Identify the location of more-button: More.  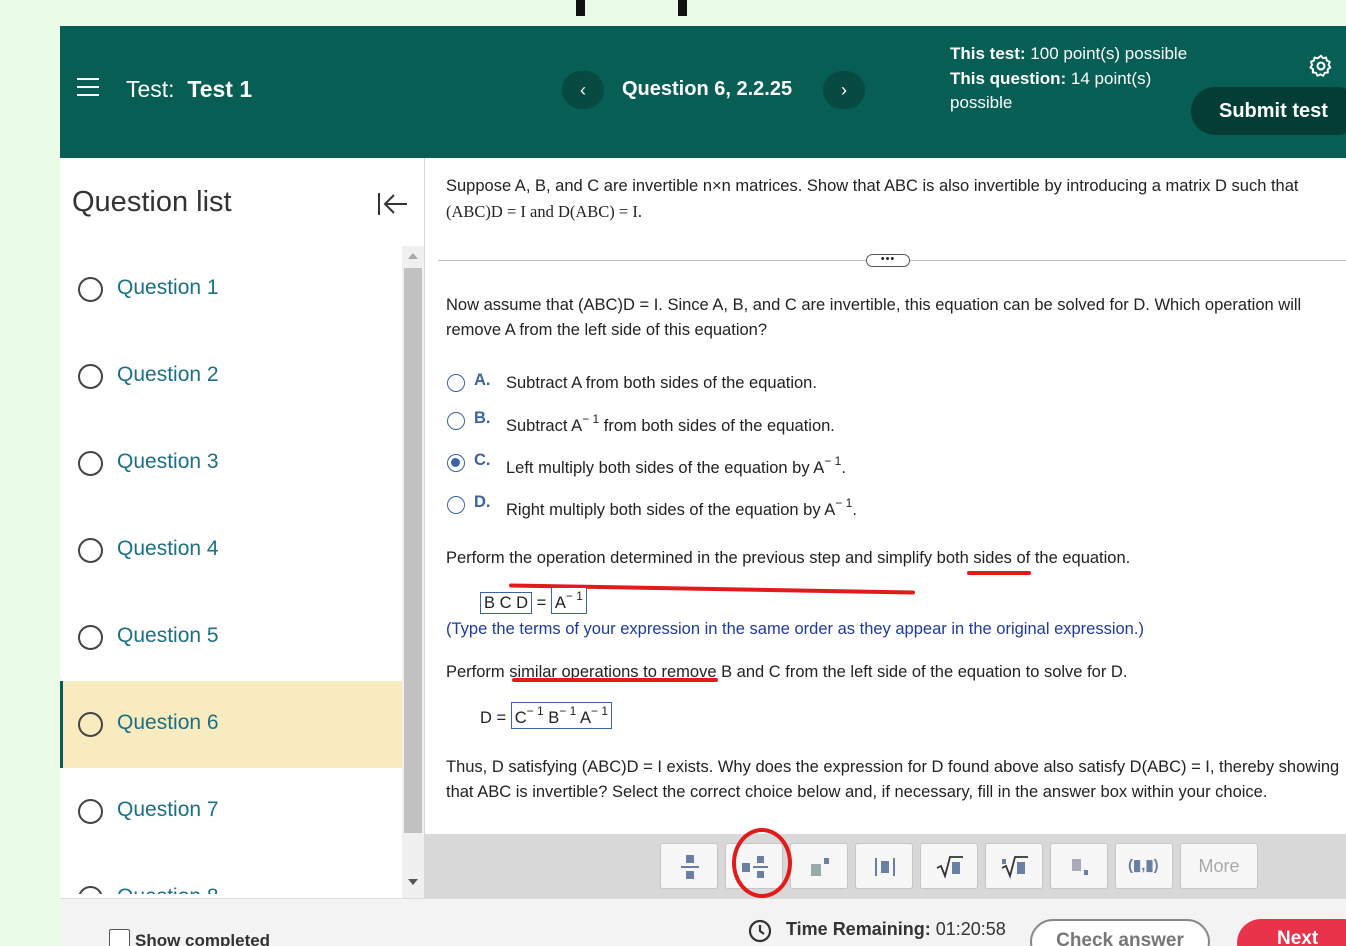
(1219, 866).